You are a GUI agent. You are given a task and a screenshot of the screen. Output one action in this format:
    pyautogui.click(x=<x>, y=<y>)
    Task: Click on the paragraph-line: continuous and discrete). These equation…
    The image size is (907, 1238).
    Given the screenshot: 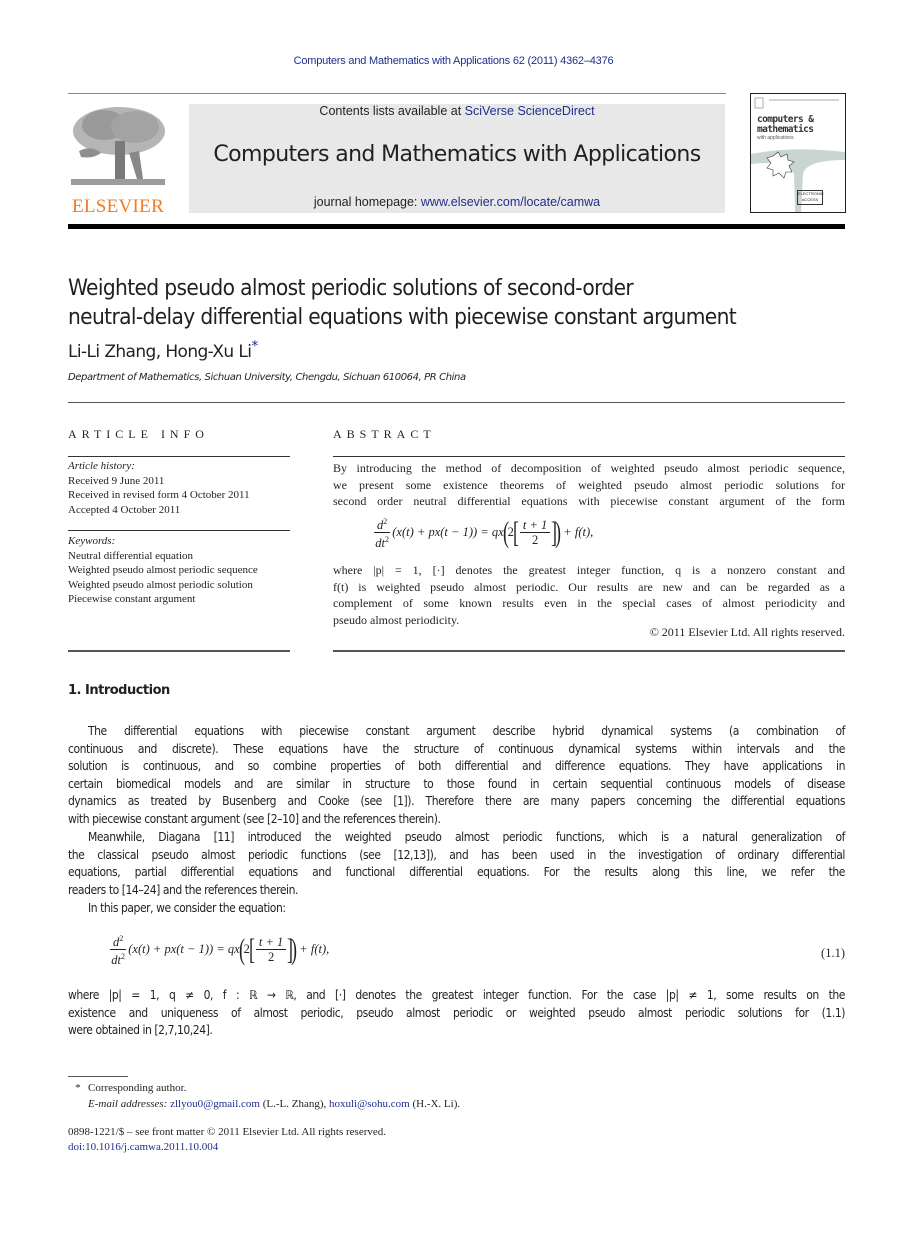 What is the action you would take?
    pyautogui.click(x=456, y=748)
    